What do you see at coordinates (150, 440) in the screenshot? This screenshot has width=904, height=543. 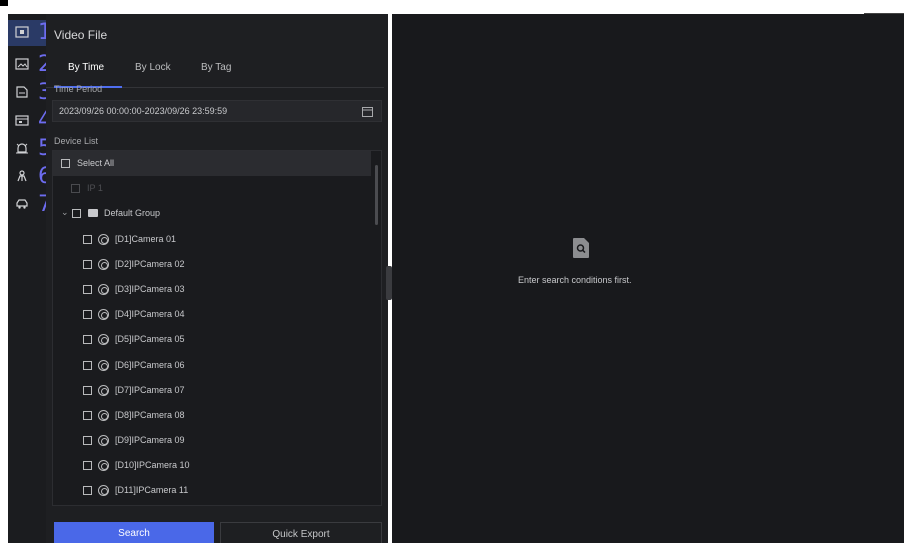 I see `device-label: [D9]IPCamera 09` at bounding box center [150, 440].